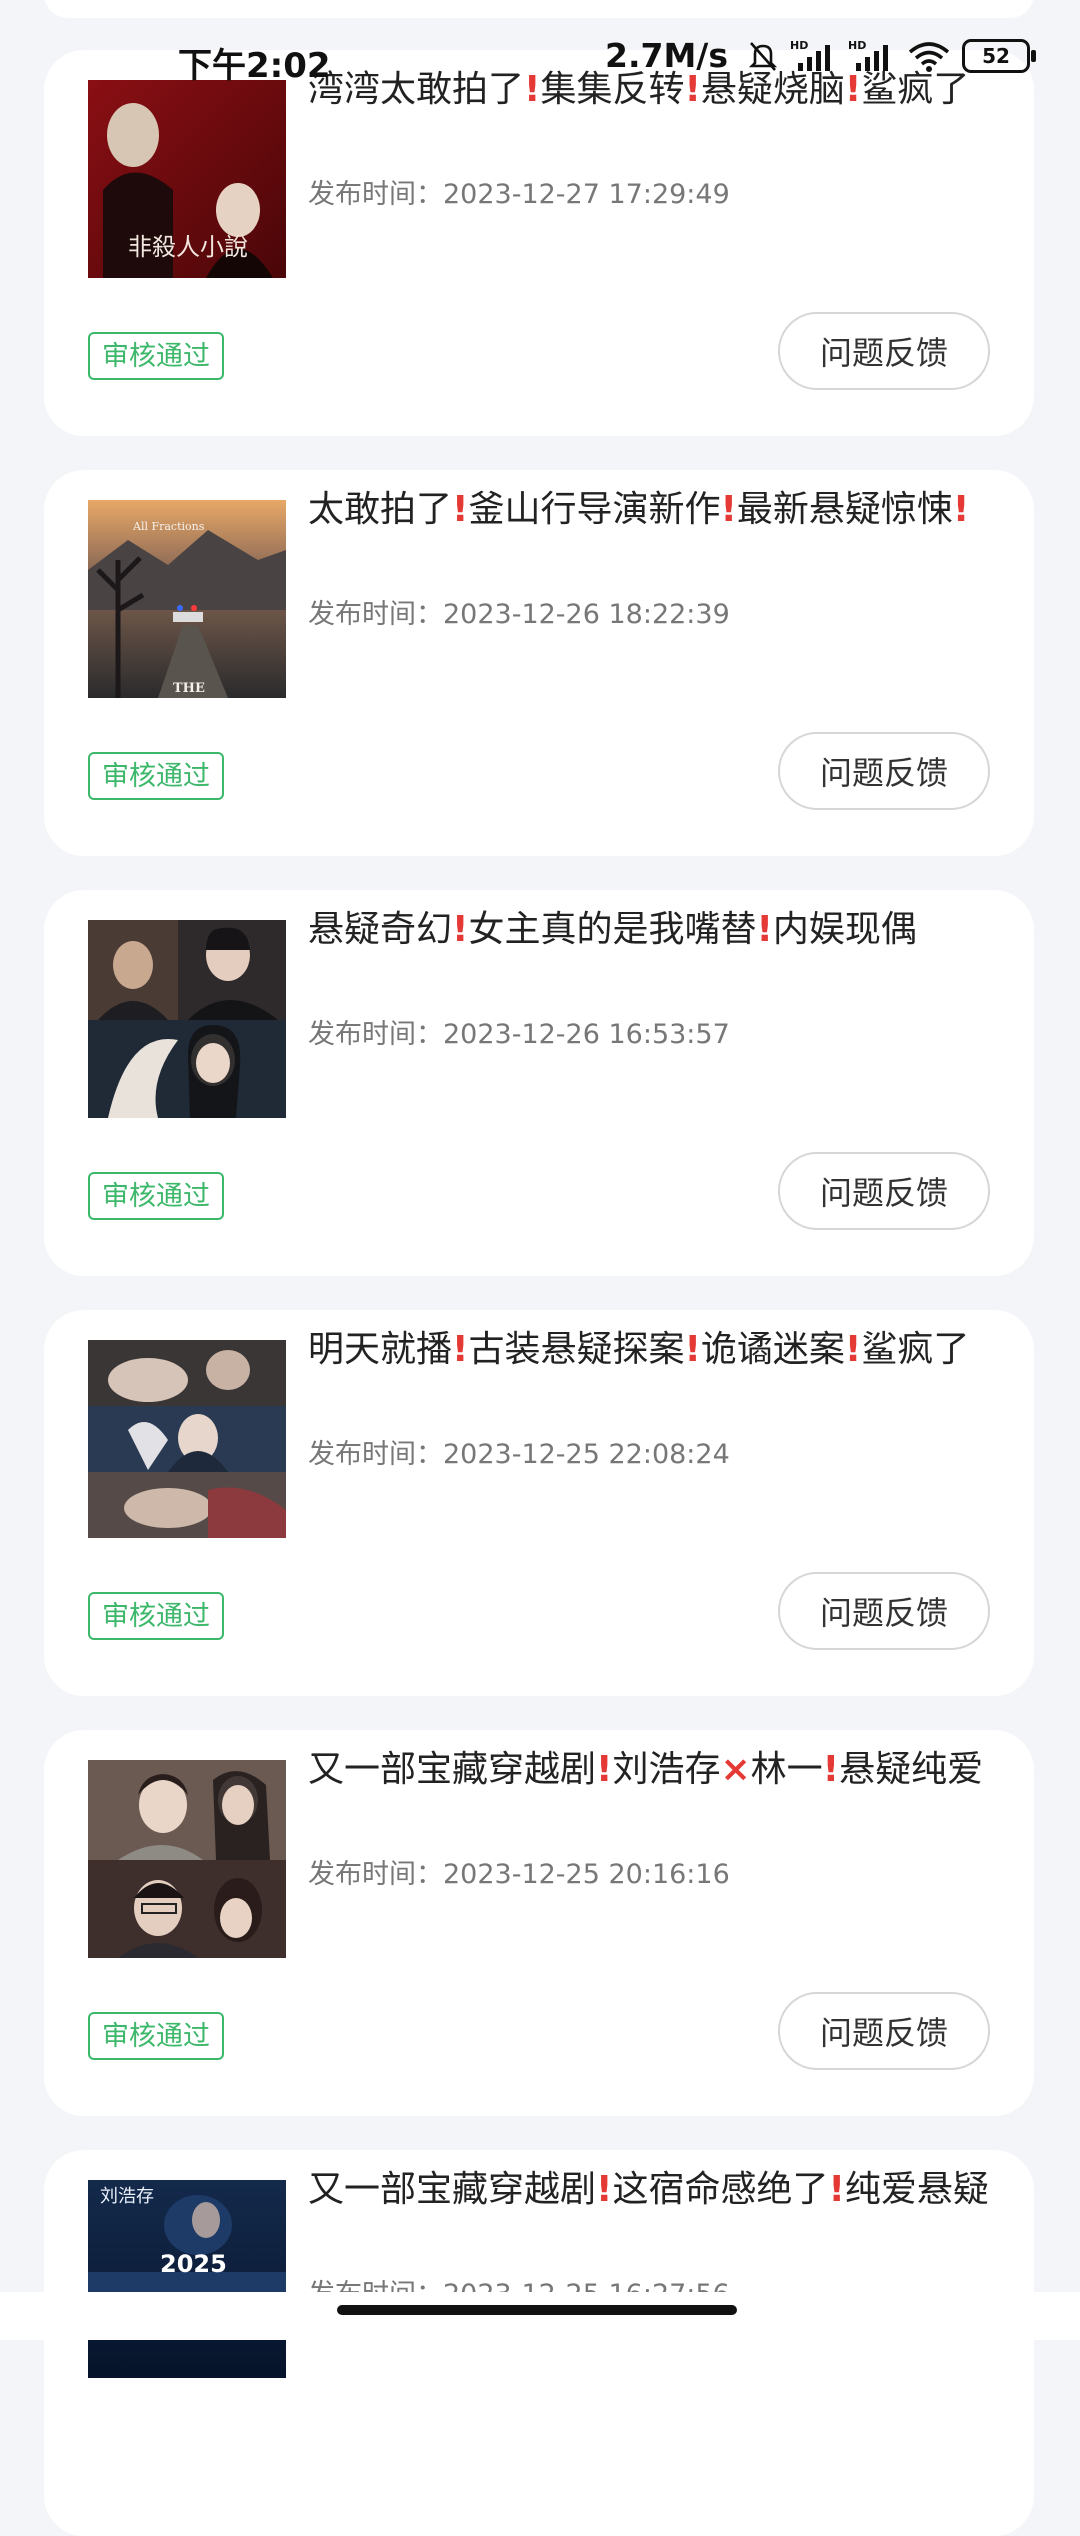 The width and height of the screenshot is (1080, 2536). What do you see at coordinates (786, 1769) in the screenshot?
I see `title-text: 林一` at bounding box center [786, 1769].